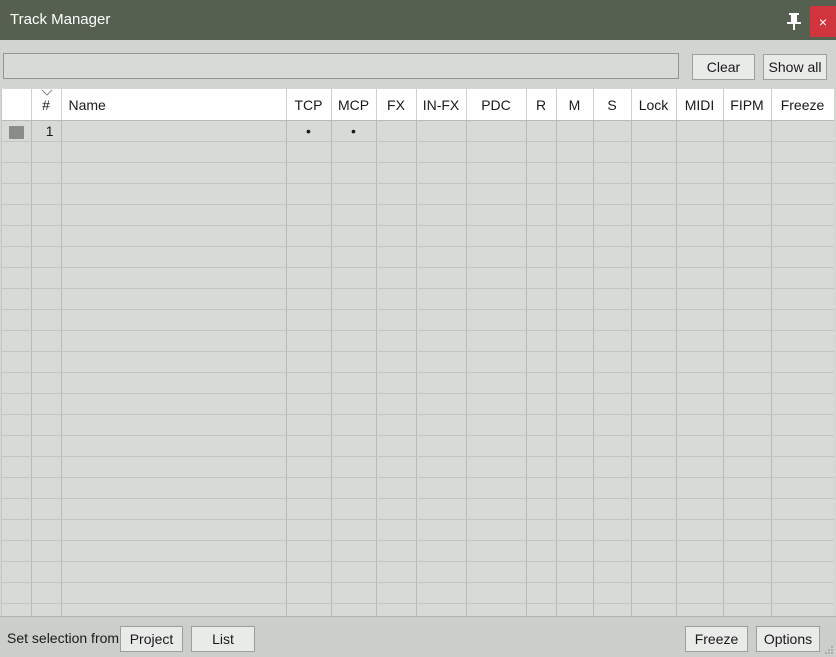 This screenshot has height=657, width=836. I want to click on list-button: List, so click(223, 639).